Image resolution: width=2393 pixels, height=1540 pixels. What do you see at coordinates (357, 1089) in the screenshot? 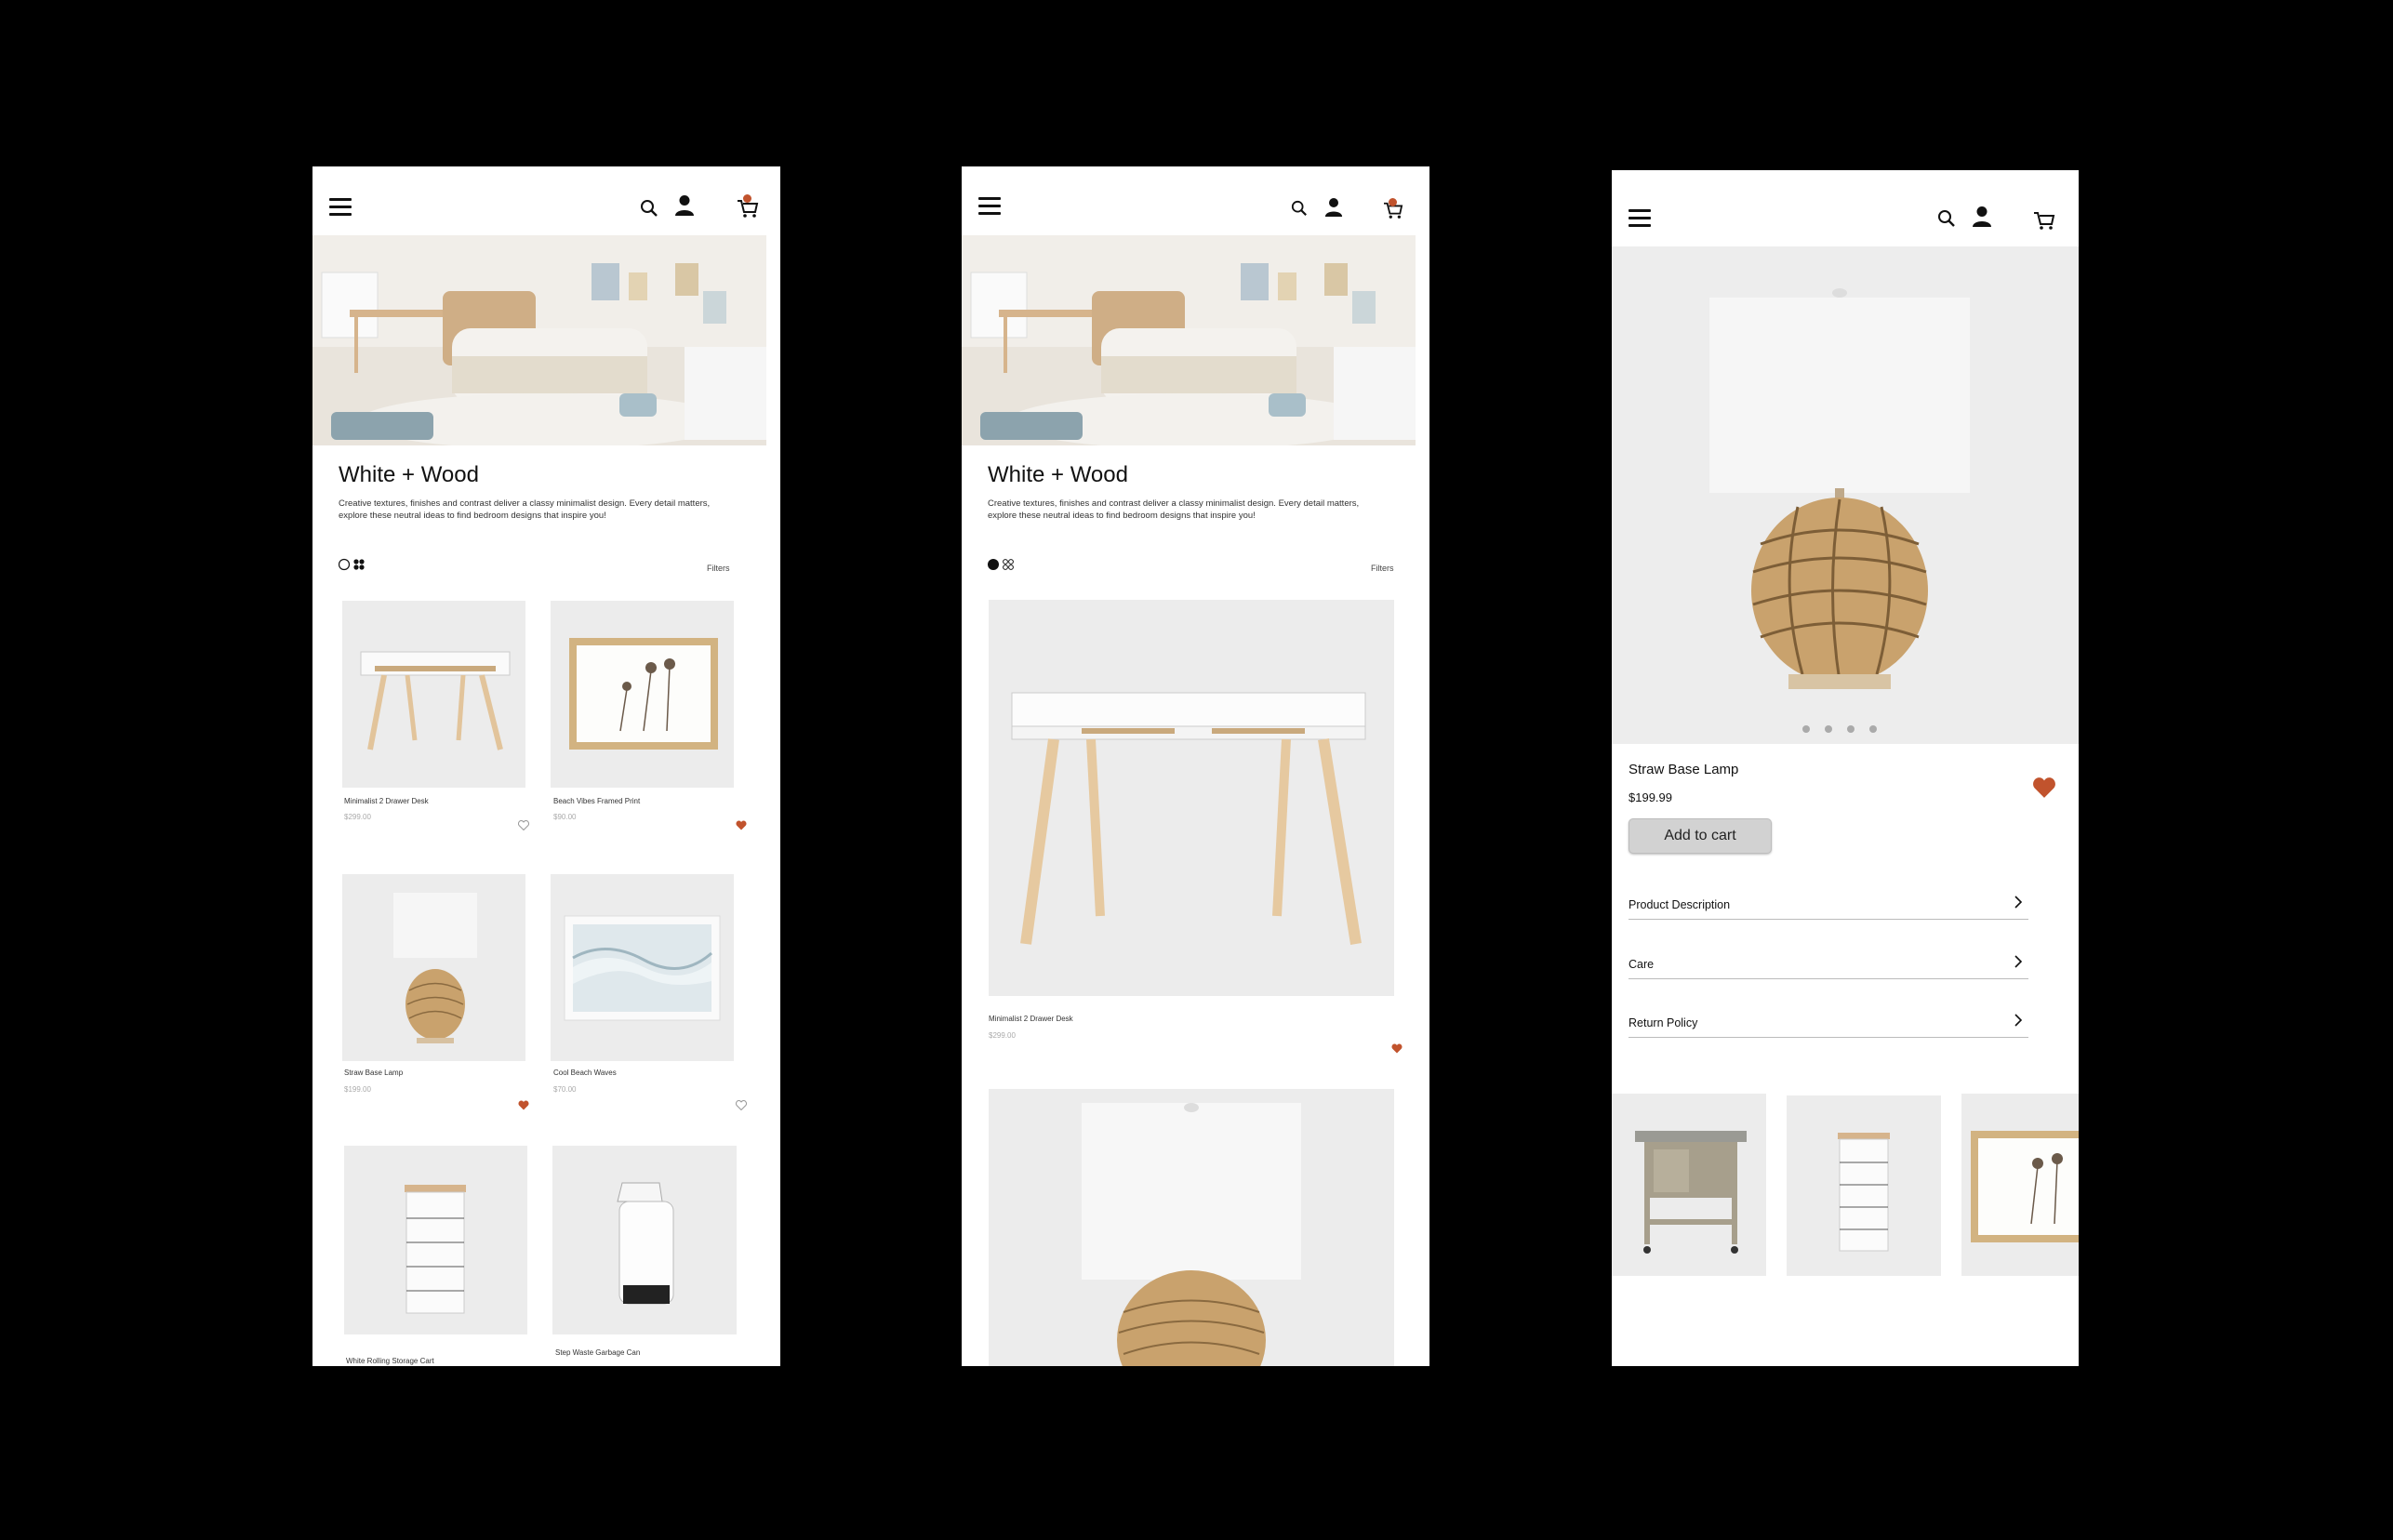
I see `product-price: $199.00` at bounding box center [357, 1089].